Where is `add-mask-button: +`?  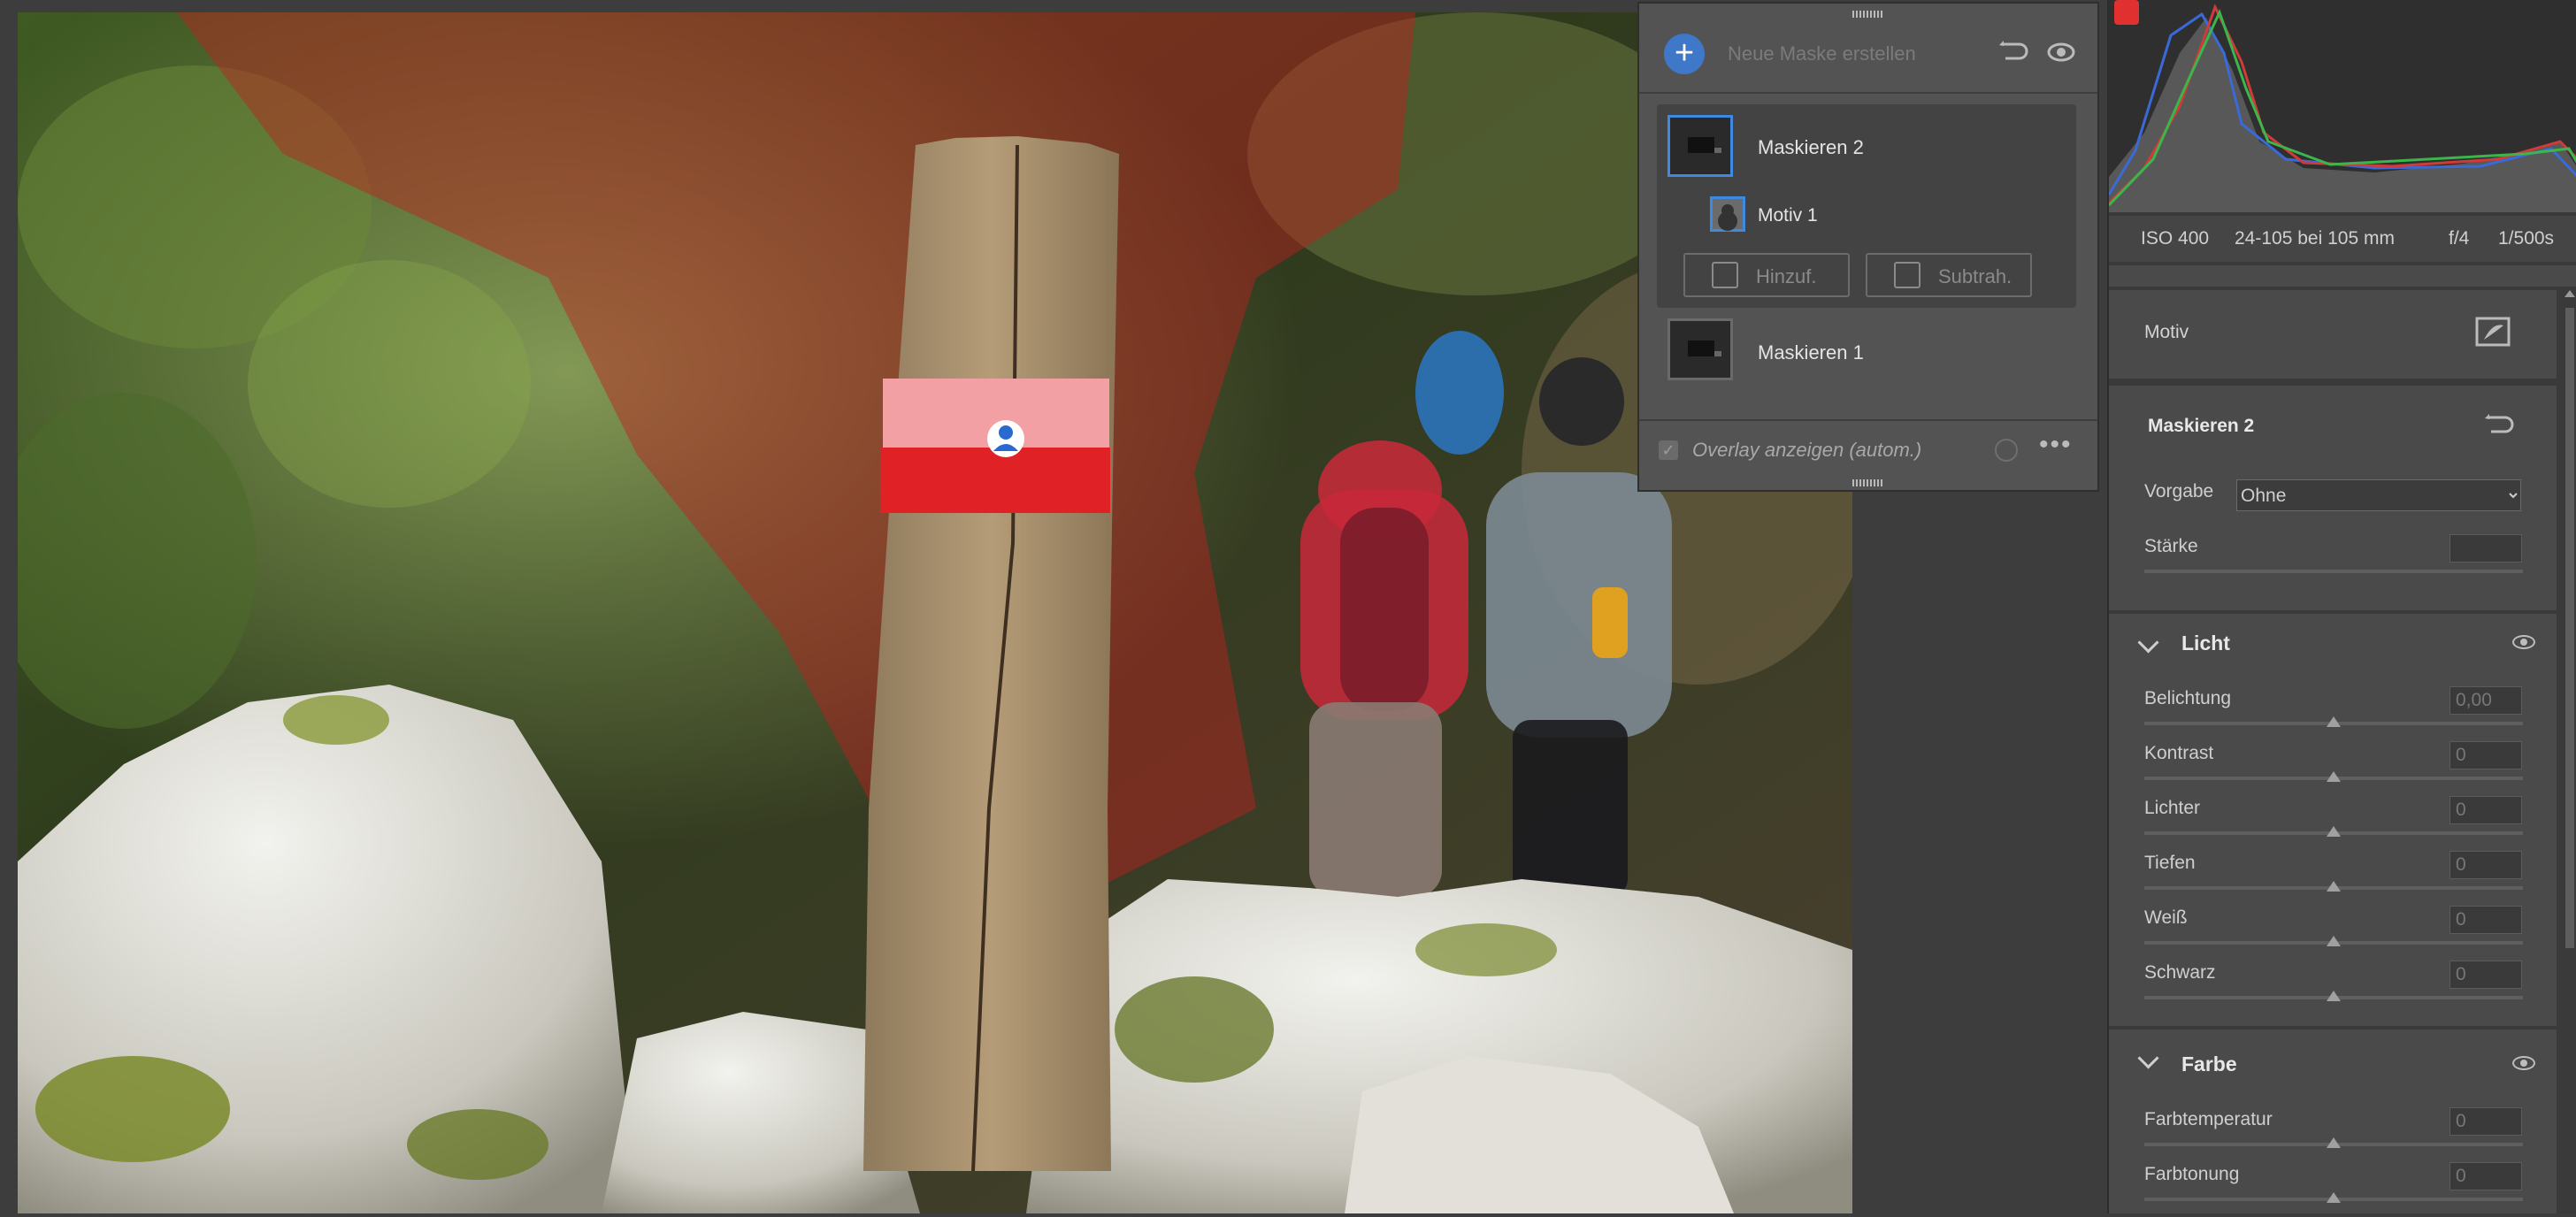 add-mask-button: + is located at coordinates (1684, 54).